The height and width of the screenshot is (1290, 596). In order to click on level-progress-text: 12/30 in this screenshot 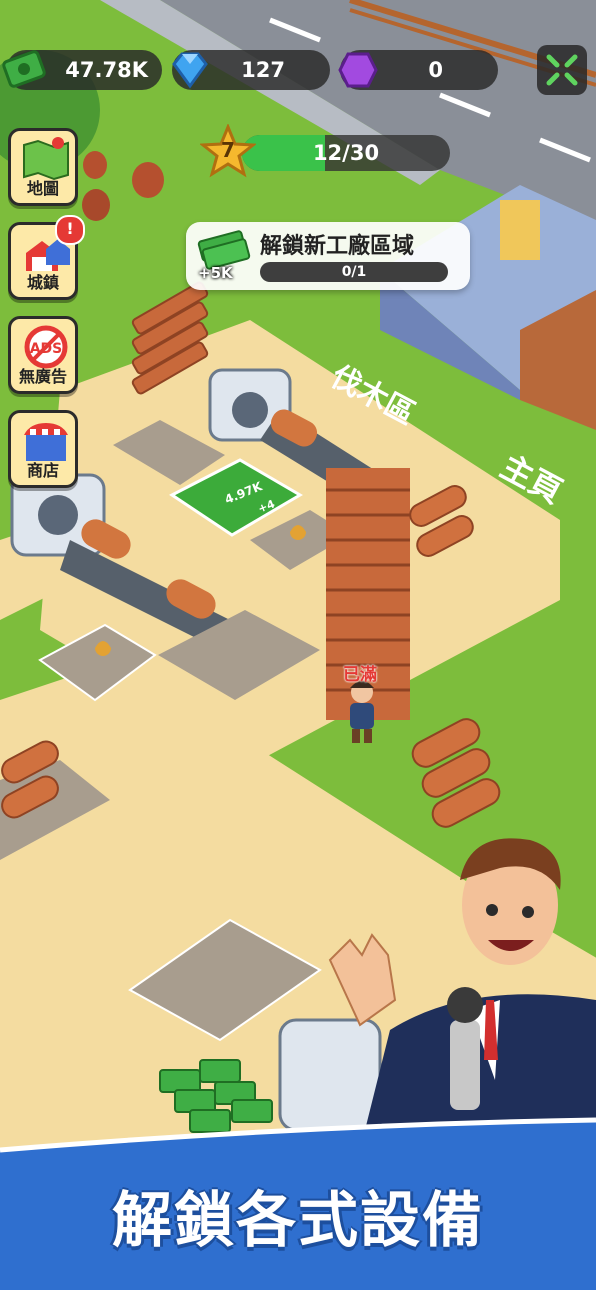, I will do `click(346, 153)`.